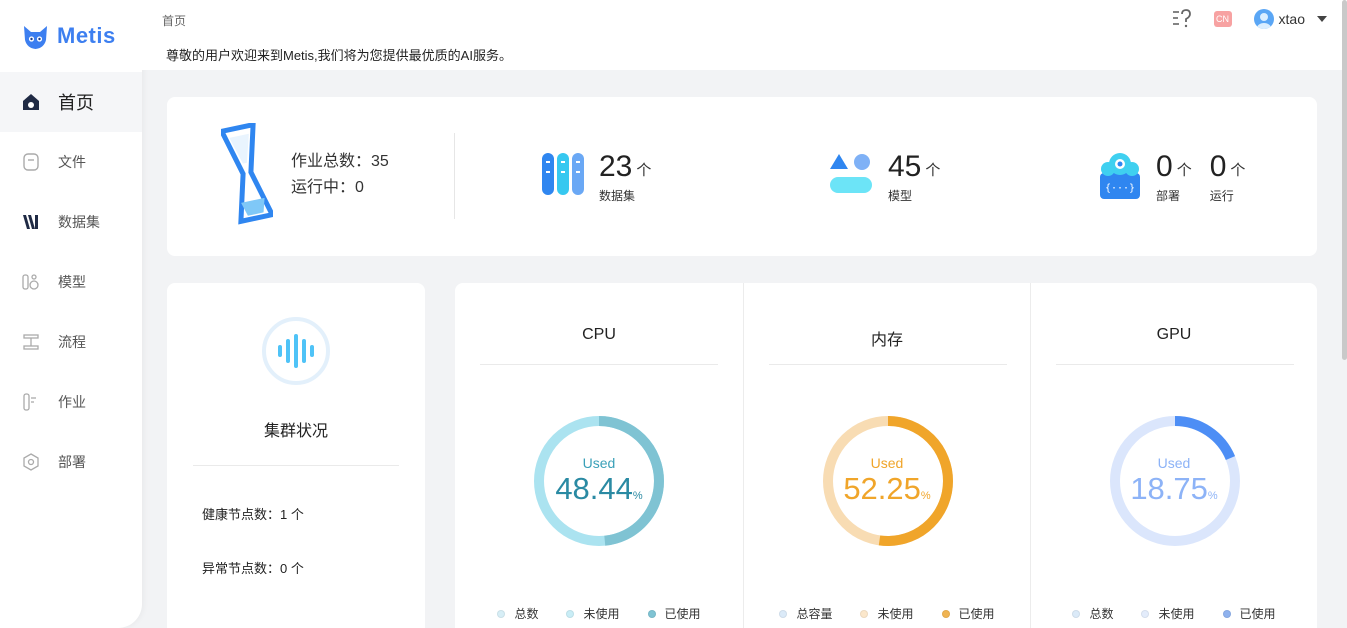  Describe the element at coordinates (884, 177) in the screenshot. I see `stat-models: 45 个 模型` at that location.